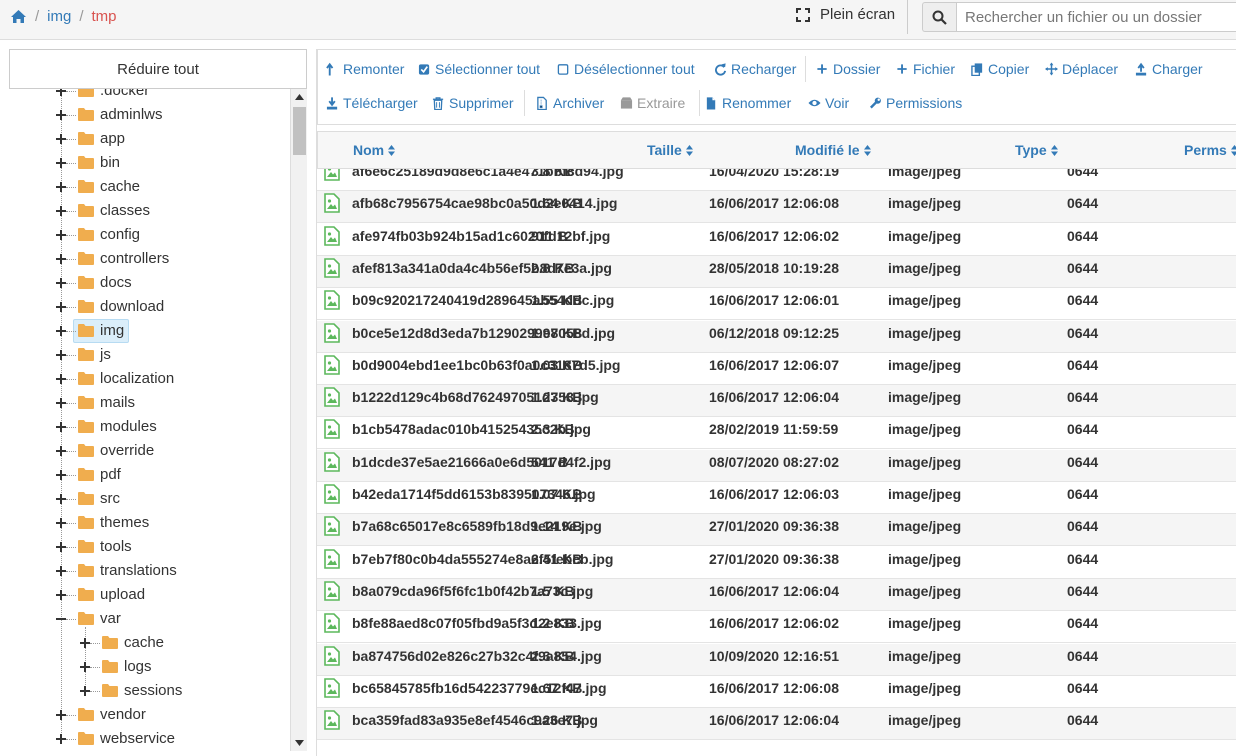 This screenshot has width=1236, height=756. Describe the element at coordinates (145, 571) in the screenshot. I see `tree-item: translations` at that location.